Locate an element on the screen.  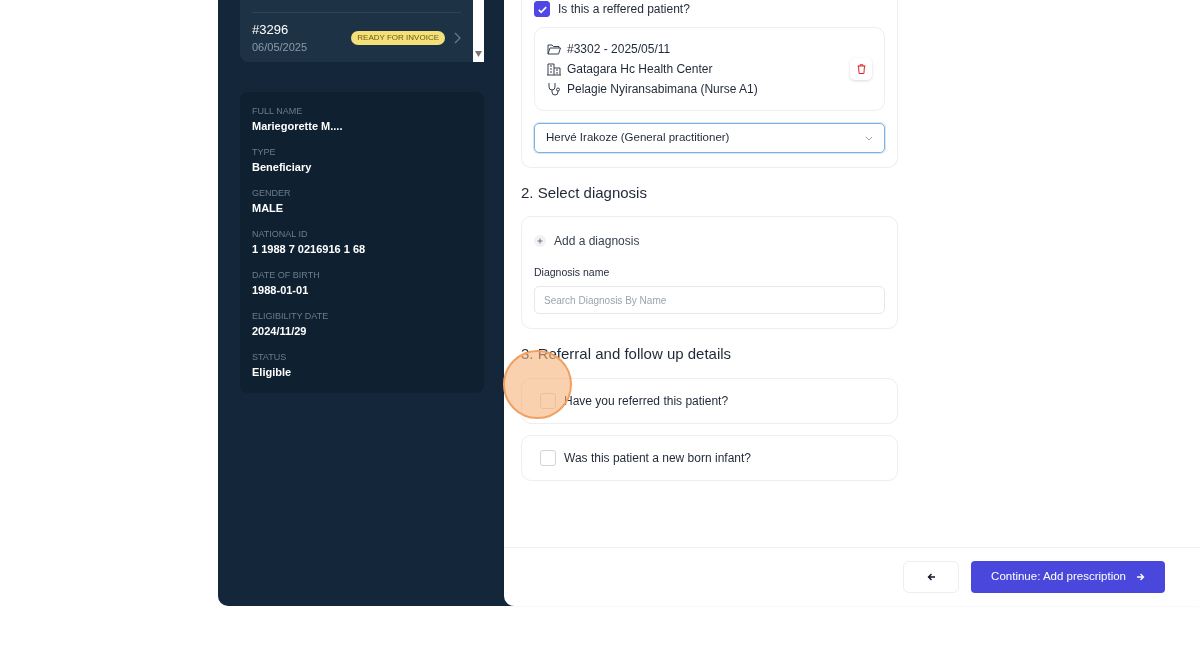
scrollbar is located at coordinates (478, 31).